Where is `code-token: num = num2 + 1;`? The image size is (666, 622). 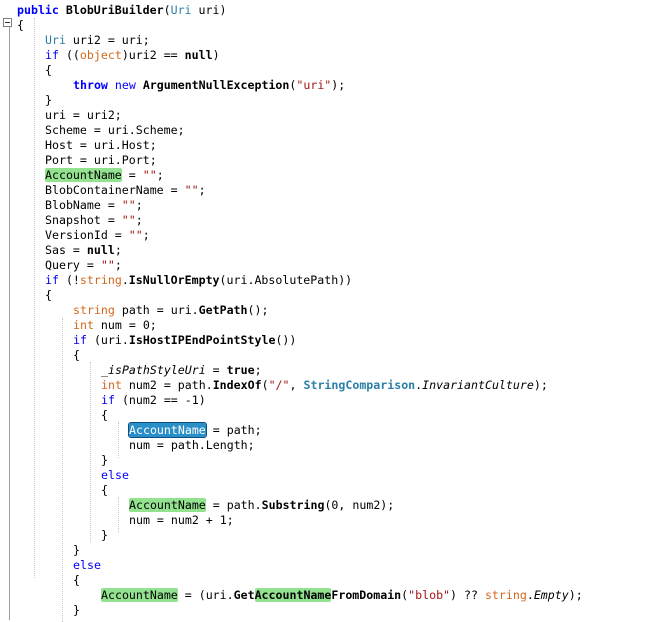 code-token: num = num2 + 1; is located at coordinates (181, 520).